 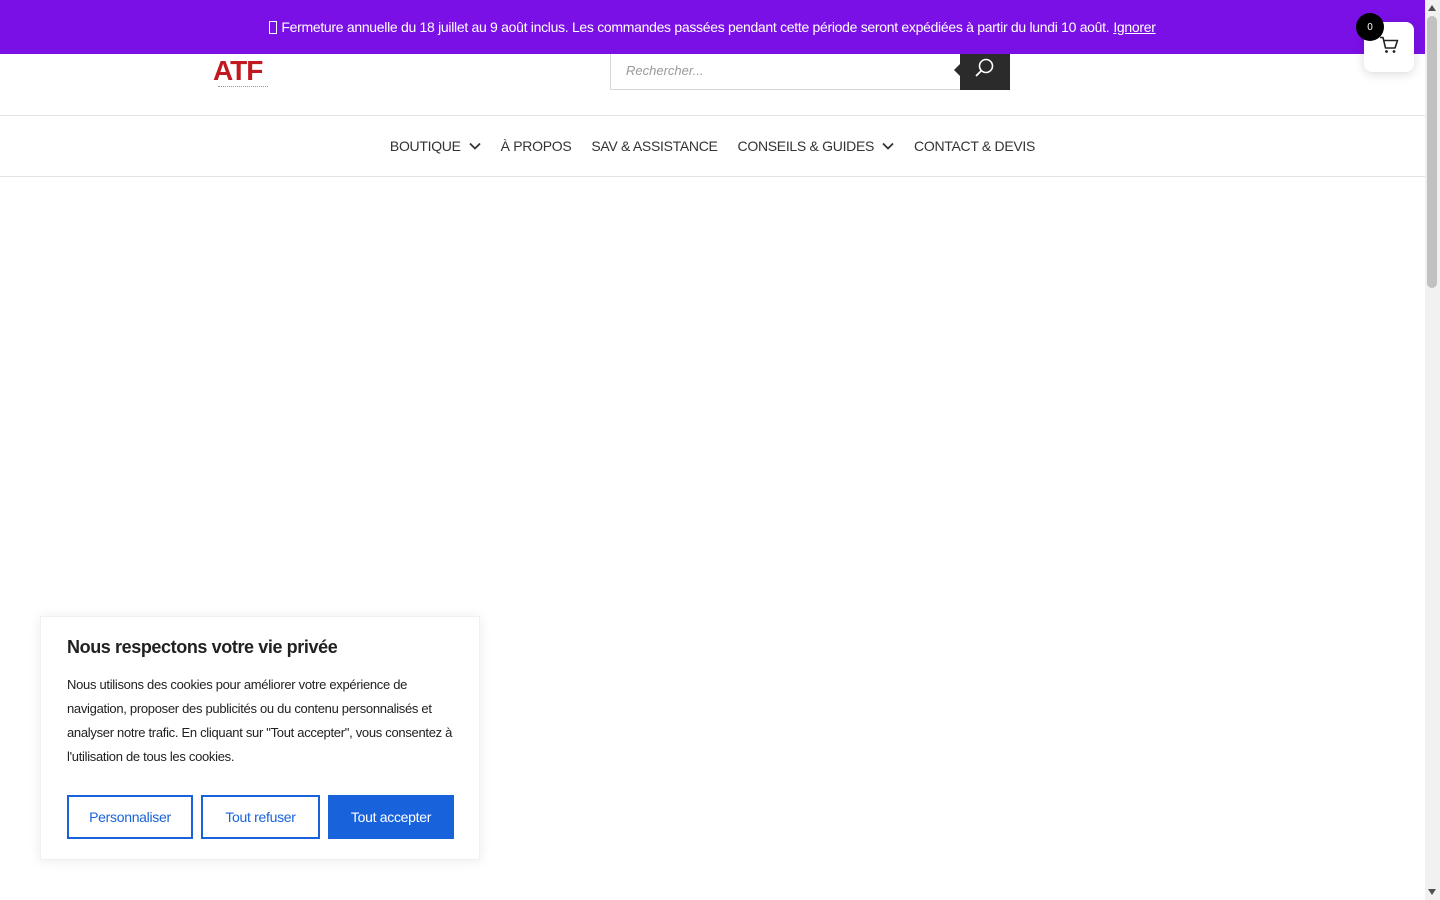 I want to click on vertical-scrollbar, so click(x=1432, y=450).